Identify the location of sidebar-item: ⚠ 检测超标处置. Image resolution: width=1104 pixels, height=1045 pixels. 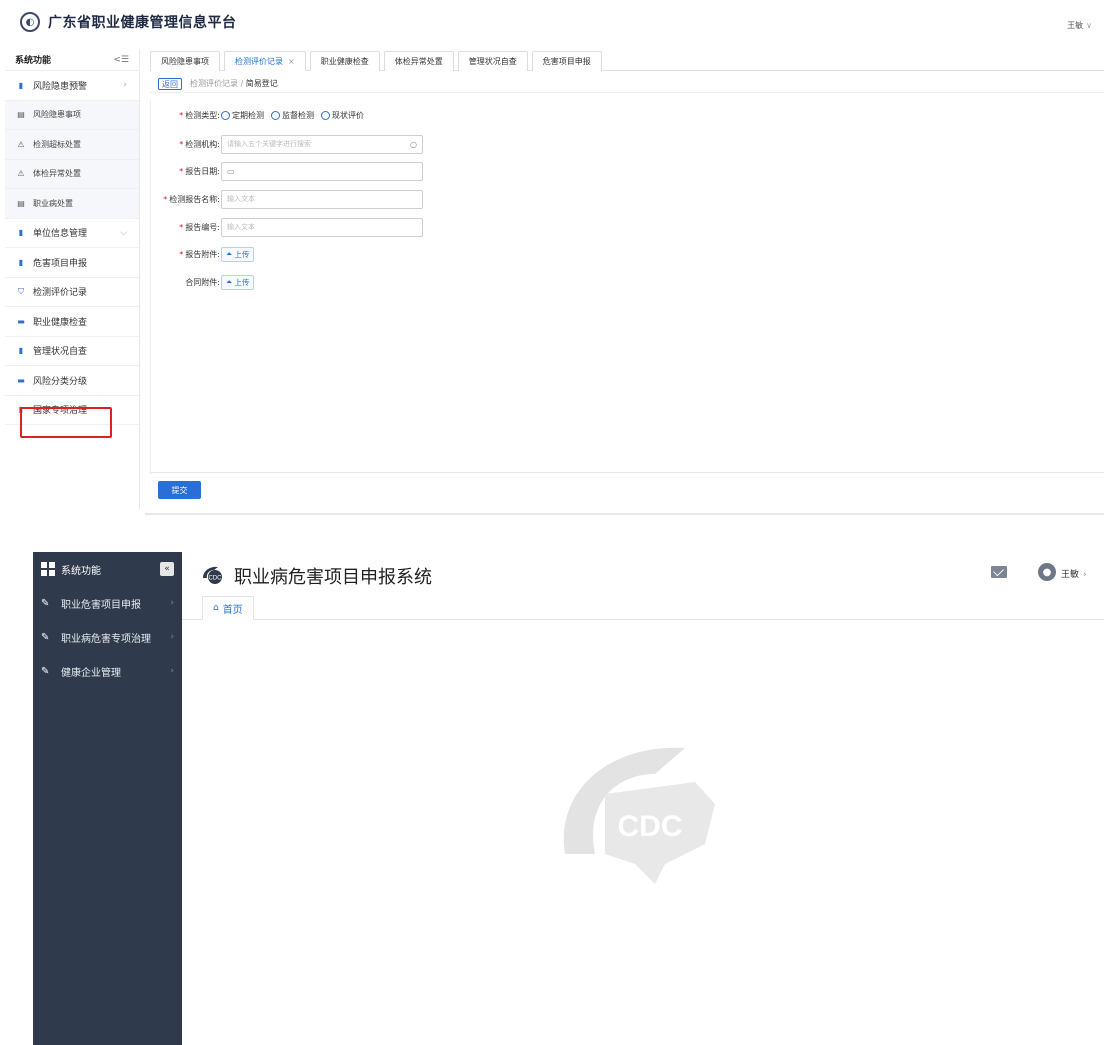
(72, 145).